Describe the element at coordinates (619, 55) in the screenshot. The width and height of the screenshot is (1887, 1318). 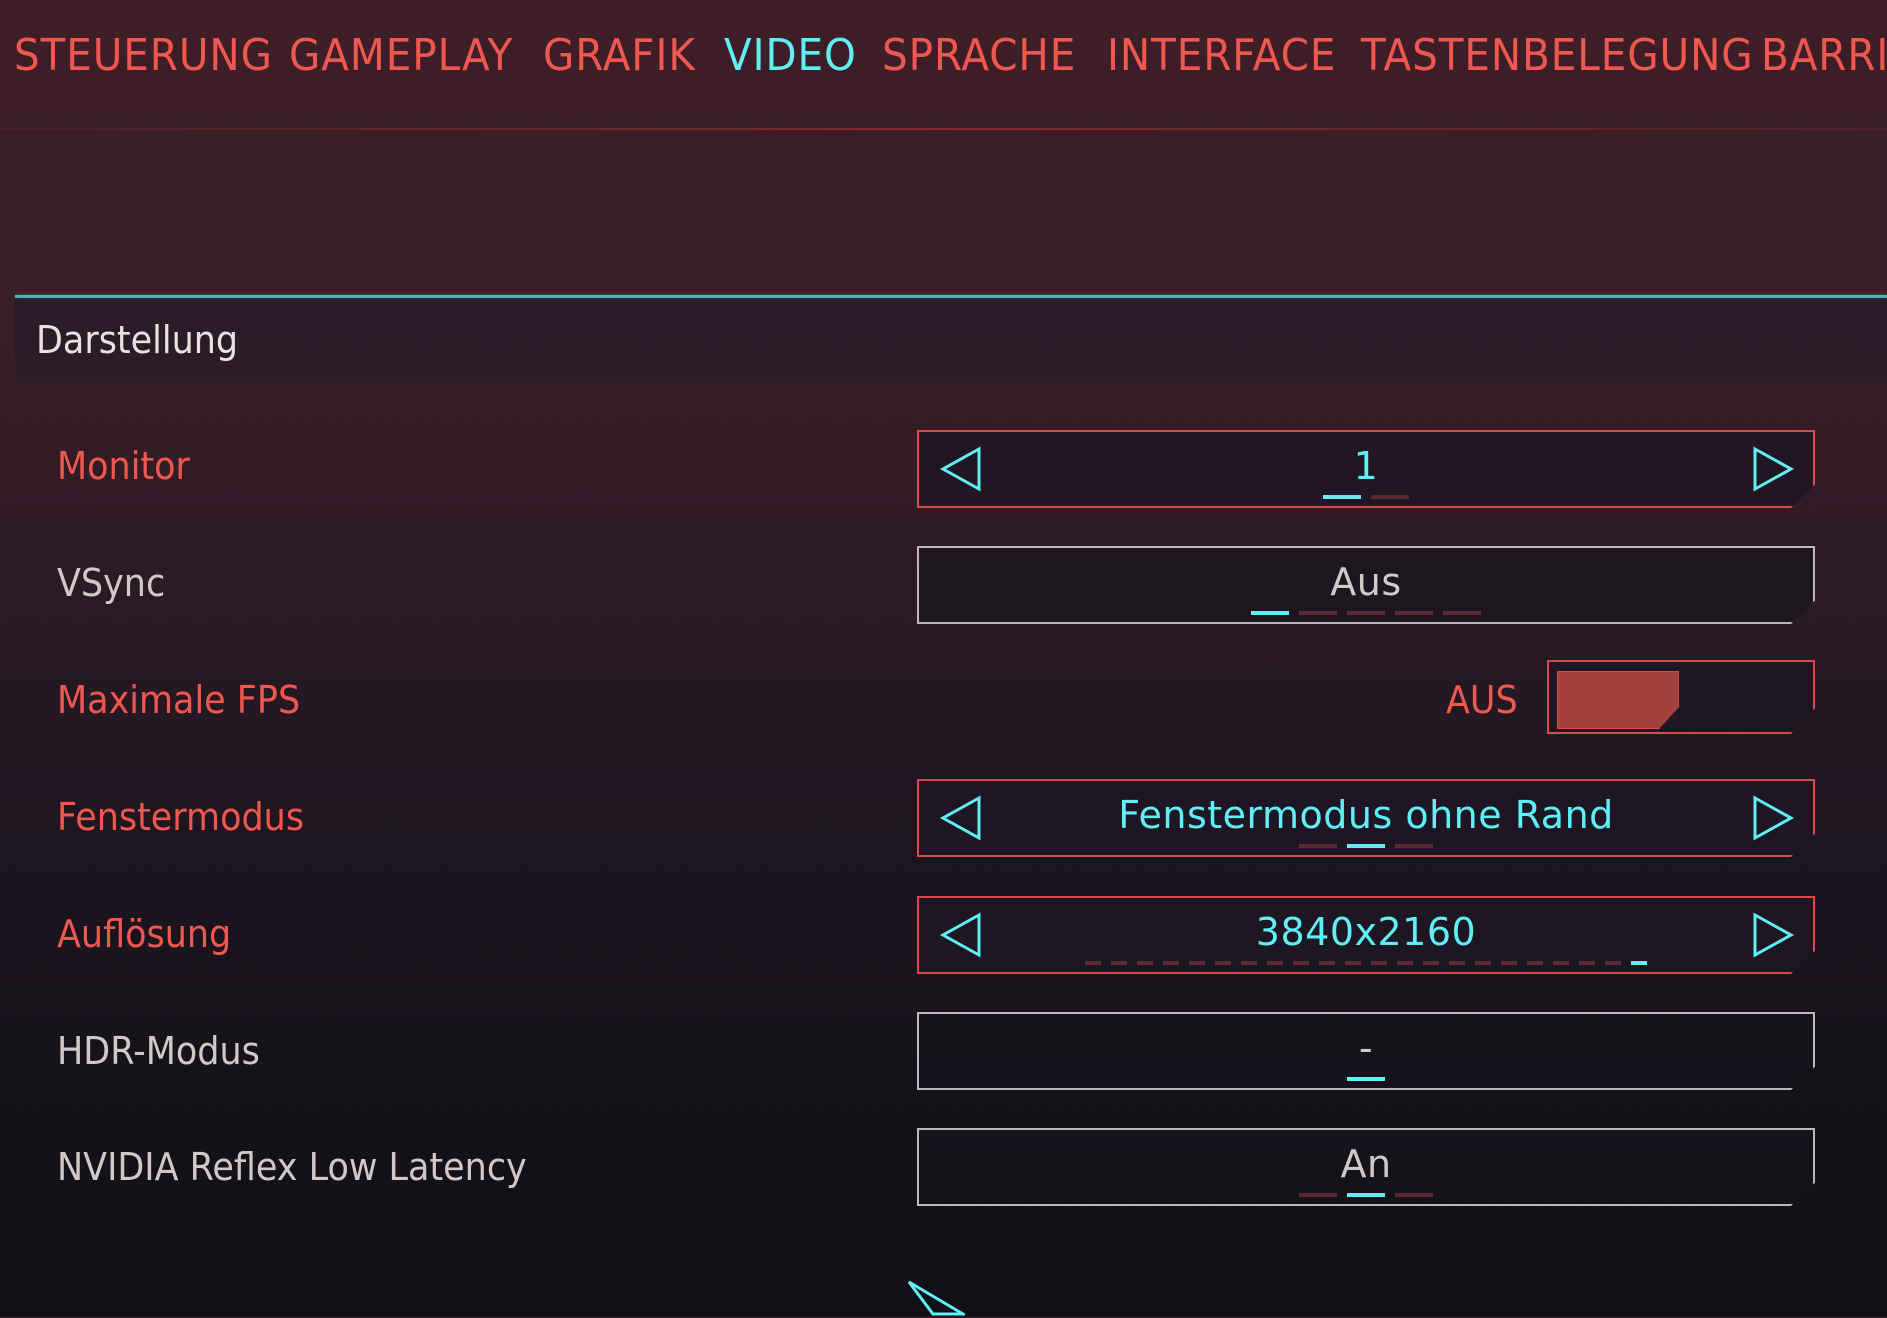
I see `tab-grafik: GRAFIK` at that location.